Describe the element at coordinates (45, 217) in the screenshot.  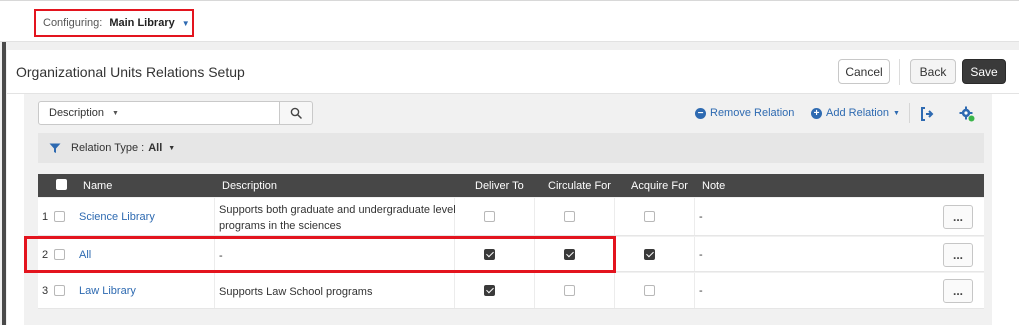
I see `row-number: 1` at that location.